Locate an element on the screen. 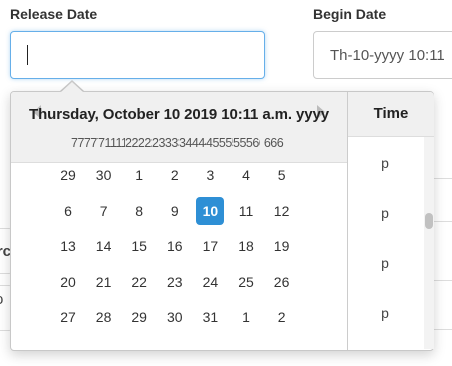 This screenshot has height=366, width=452. begin-date-label: Begin Date is located at coordinates (350, 14).